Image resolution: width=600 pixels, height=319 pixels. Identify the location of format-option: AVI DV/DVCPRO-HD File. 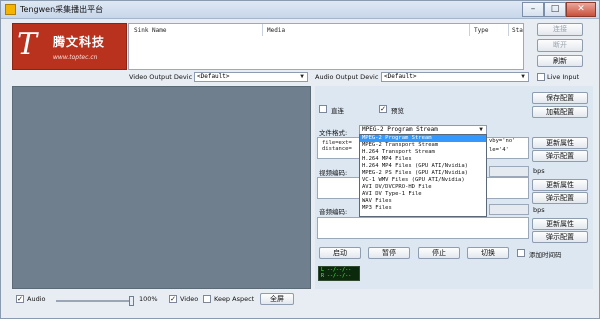
(423, 187).